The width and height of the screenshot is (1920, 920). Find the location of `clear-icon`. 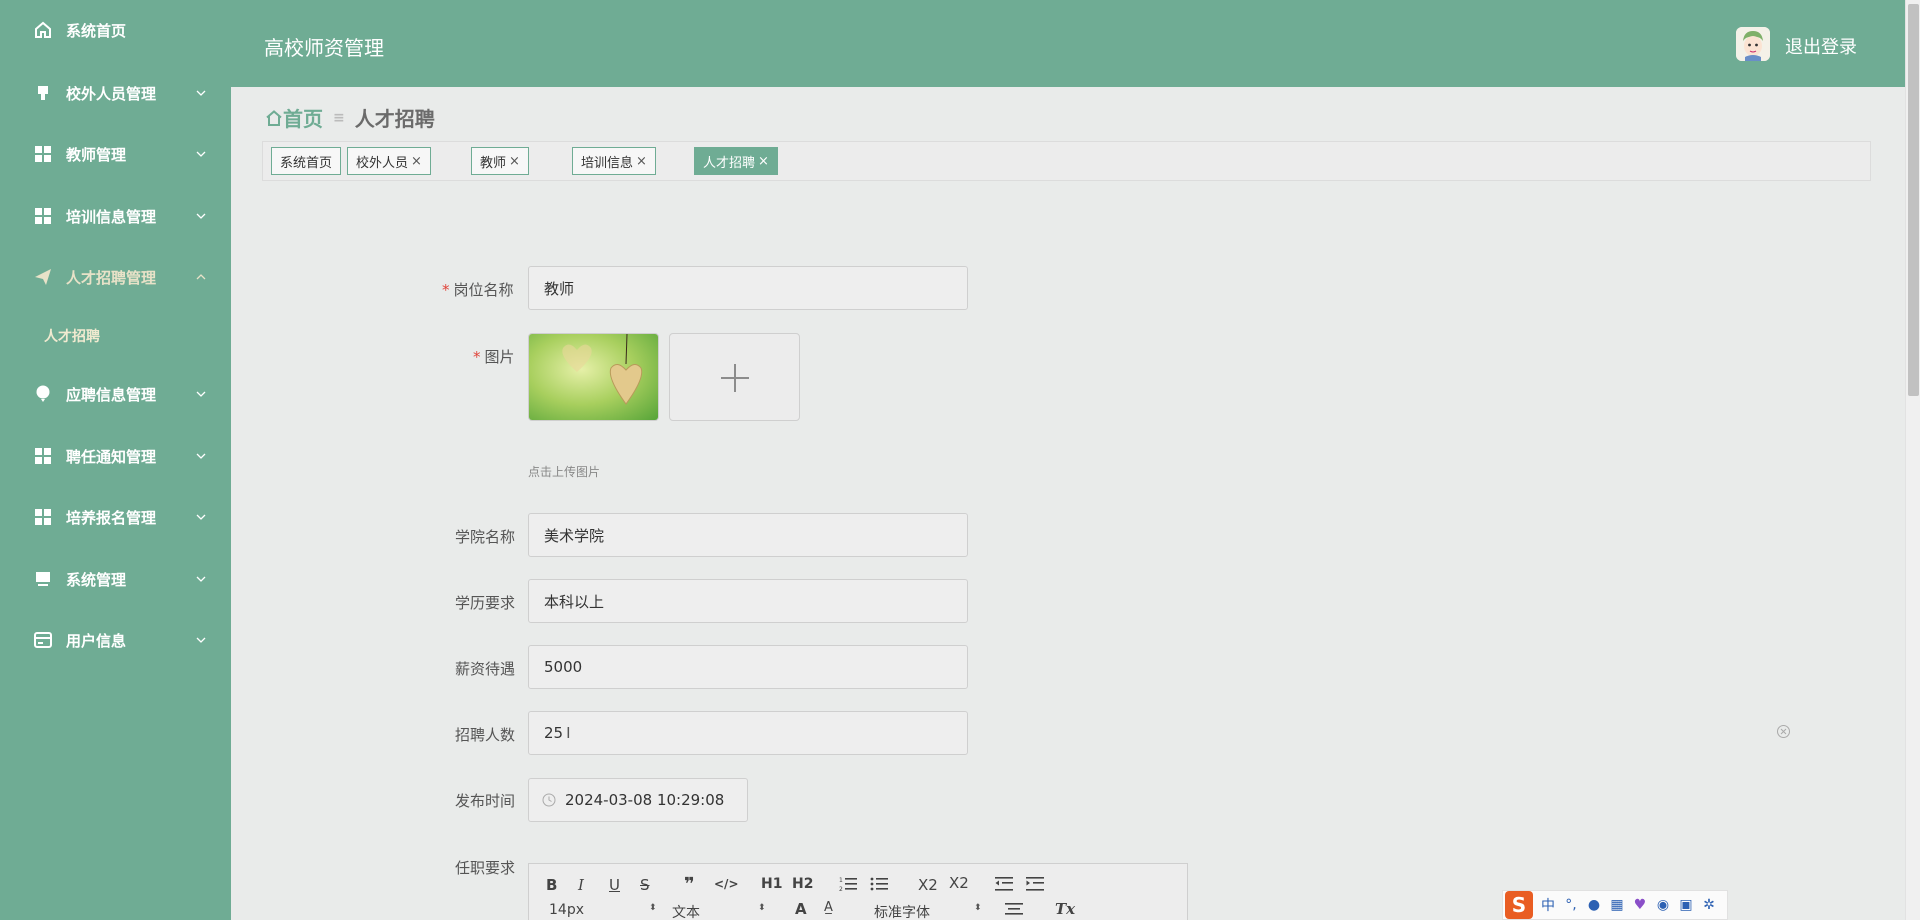

clear-icon is located at coordinates (1783, 731).